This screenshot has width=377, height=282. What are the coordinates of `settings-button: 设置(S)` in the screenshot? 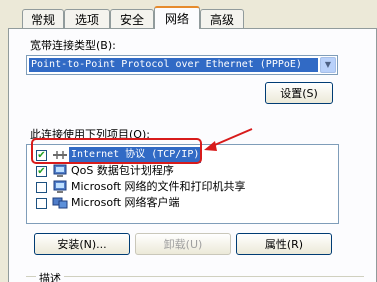 It's located at (299, 93).